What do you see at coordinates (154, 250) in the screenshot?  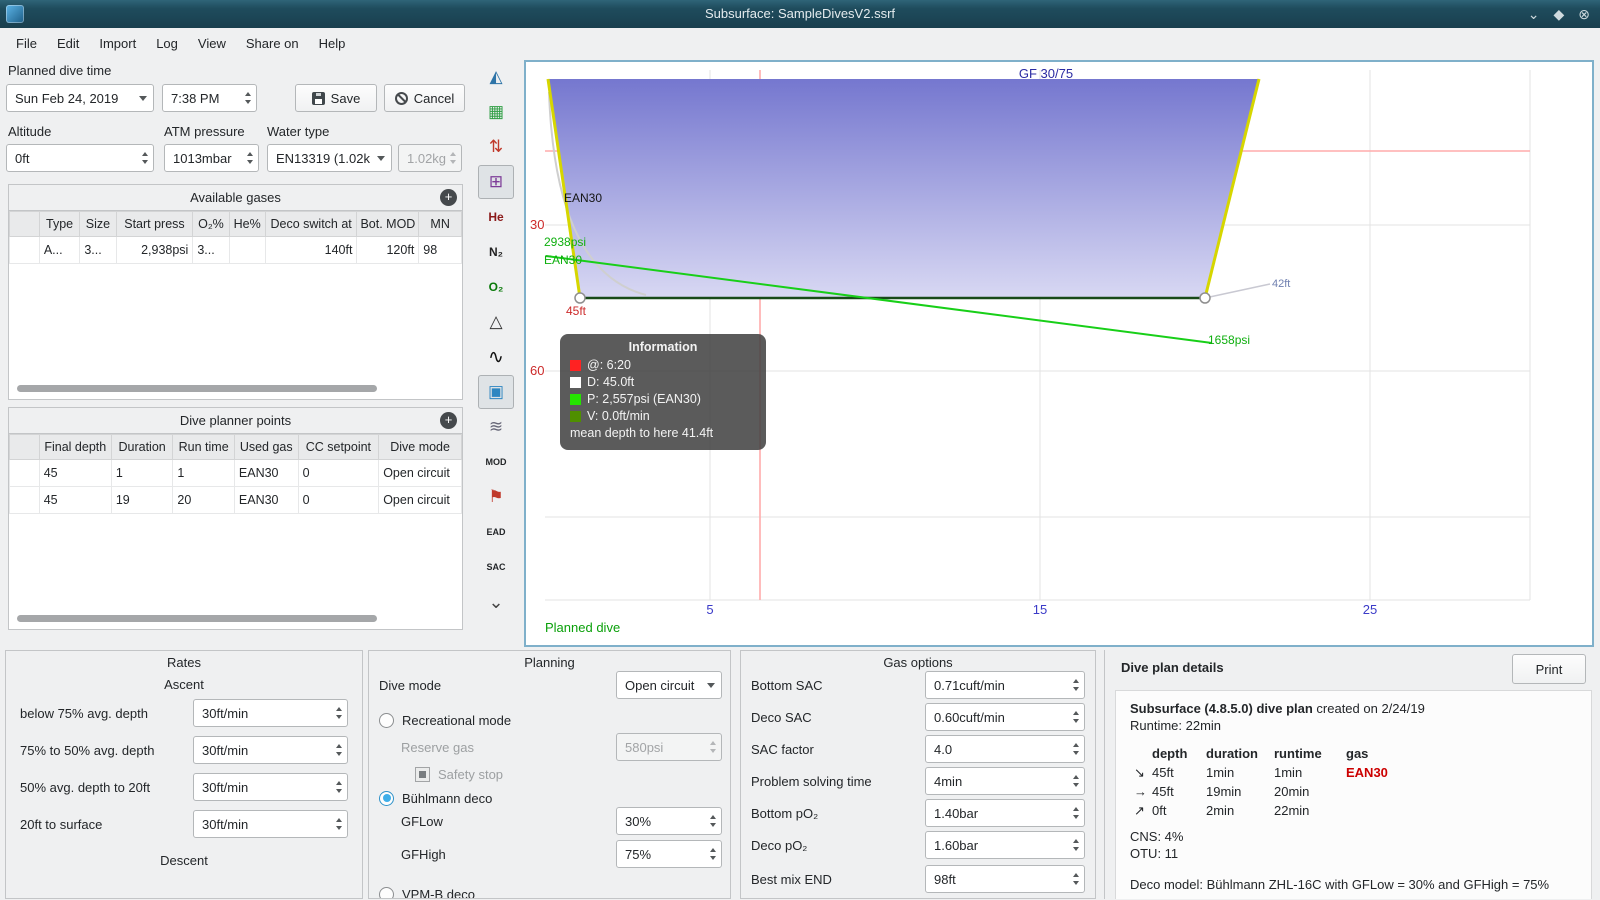 I see `gas-start-press-cell: 2,938psi` at bounding box center [154, 250].